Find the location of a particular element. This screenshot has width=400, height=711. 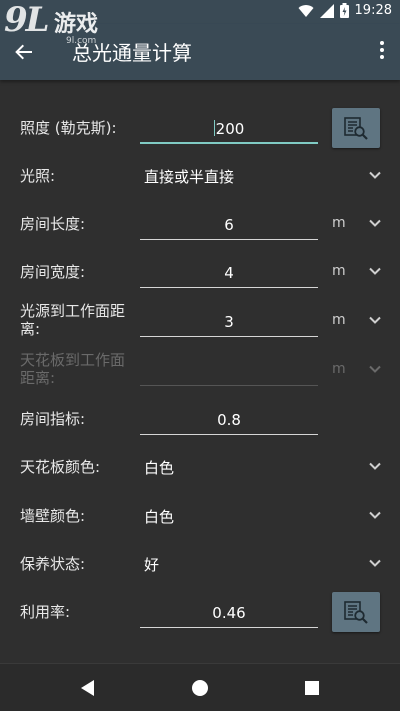

row-room-length: 房间长度: 6 m is located at coordinates (200, 224).